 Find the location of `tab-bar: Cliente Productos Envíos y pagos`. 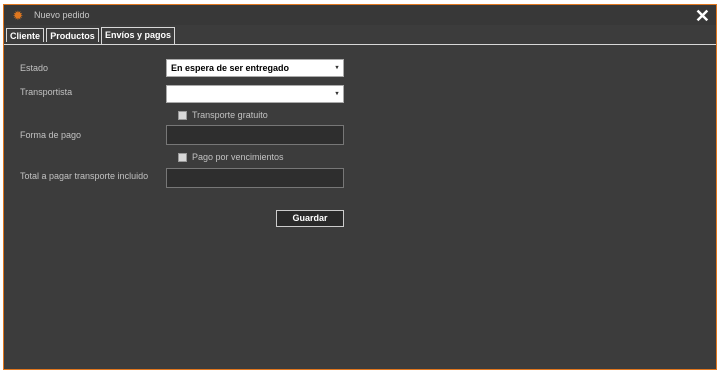

tab-bar: Cliente Productos Envíos y pagos is located at coordinates (360, 35).